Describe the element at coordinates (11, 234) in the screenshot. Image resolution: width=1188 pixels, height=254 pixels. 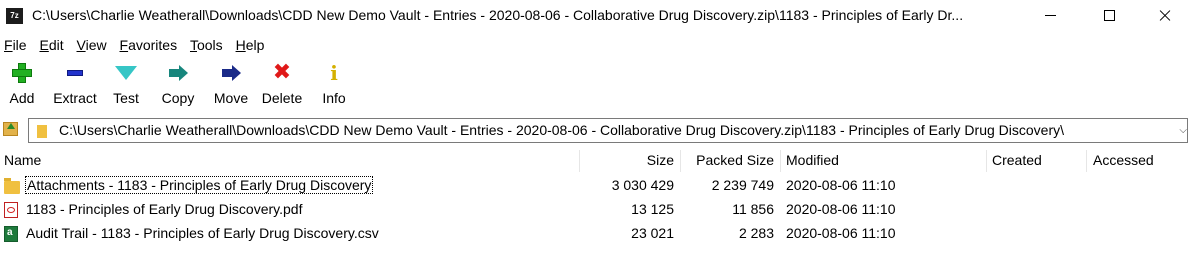
I see `excel-csv-icon` at that location.